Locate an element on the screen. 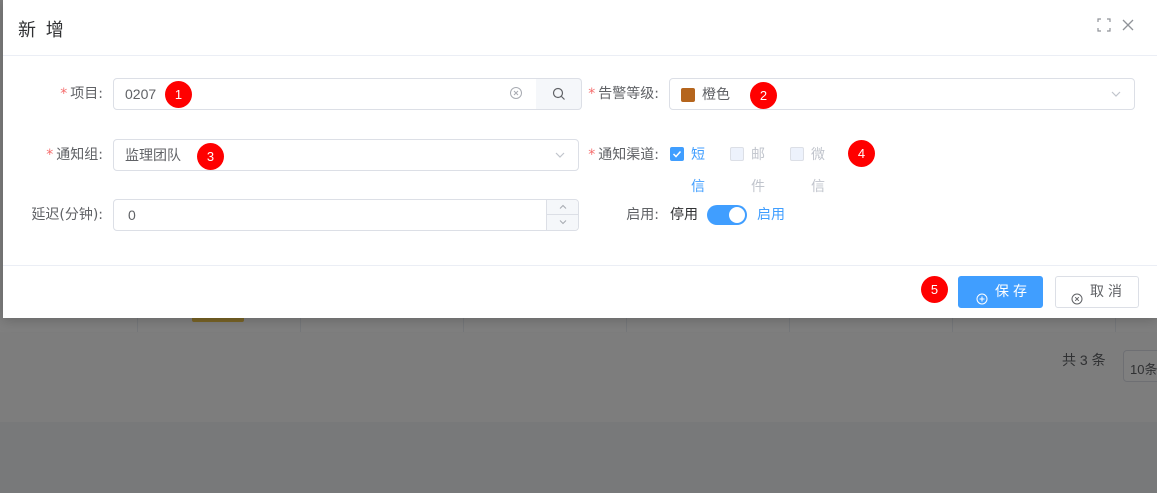  search-icon is located at coordinates (559, 96).